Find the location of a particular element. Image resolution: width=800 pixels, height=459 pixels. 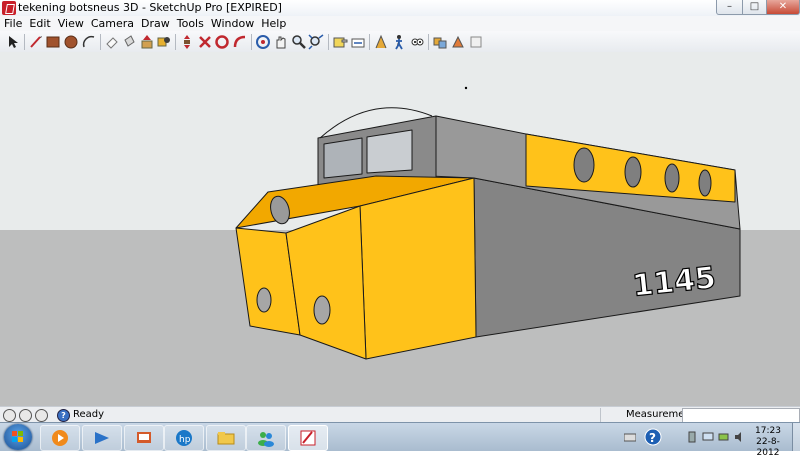

taskbar-windows-media-player is located at coordinates (60, 438).